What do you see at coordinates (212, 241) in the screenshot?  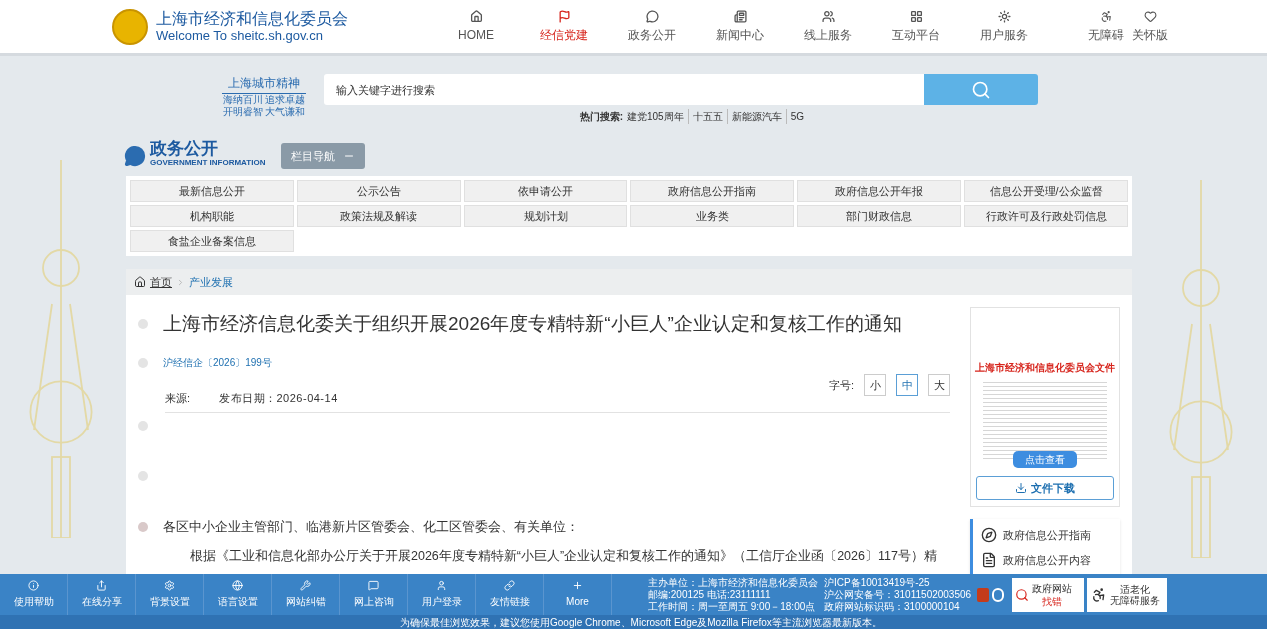 I see `category-link: 食盐企业备案信息` at bounding box center [212, 241].